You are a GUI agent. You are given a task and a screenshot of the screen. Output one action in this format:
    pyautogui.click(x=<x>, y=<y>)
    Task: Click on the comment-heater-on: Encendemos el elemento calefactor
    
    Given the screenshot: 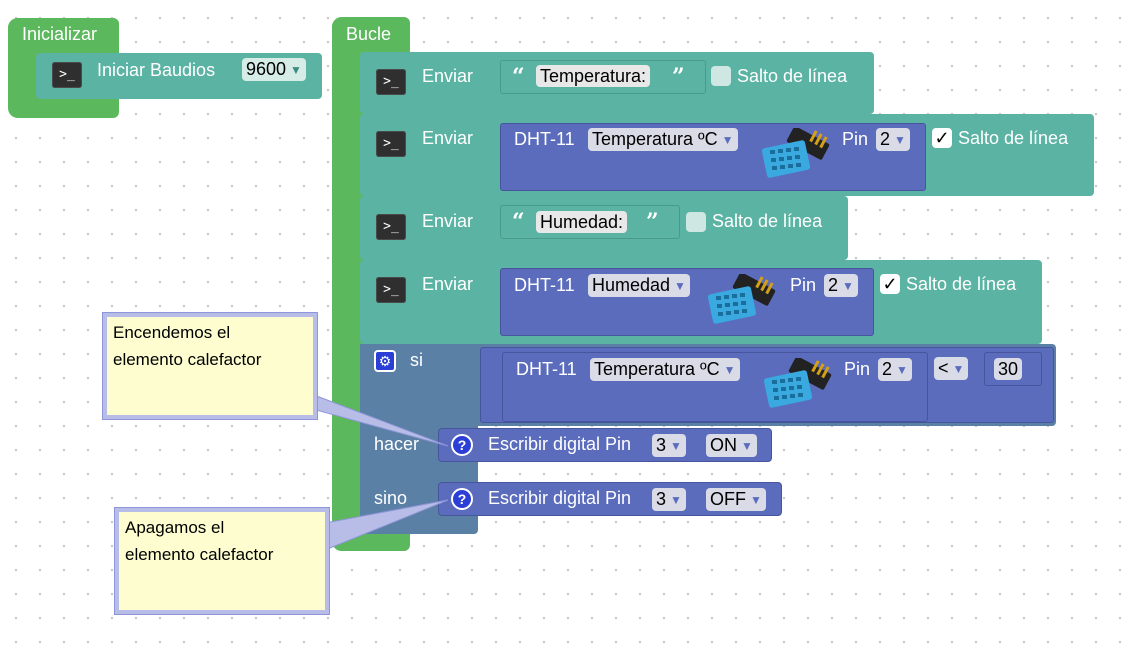 What is the action you would take?
    pyautogui.click(x=210, y=366)
    